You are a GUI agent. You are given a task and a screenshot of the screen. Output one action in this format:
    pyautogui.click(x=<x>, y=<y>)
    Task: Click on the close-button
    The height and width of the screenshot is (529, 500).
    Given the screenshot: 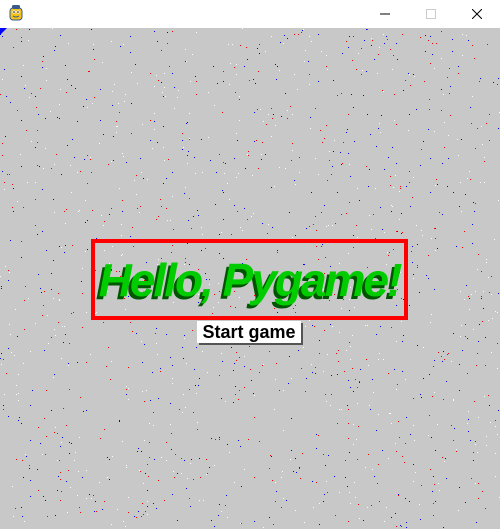 What is the action you would take?
    pyautogui.click(x=477, y=14)
    